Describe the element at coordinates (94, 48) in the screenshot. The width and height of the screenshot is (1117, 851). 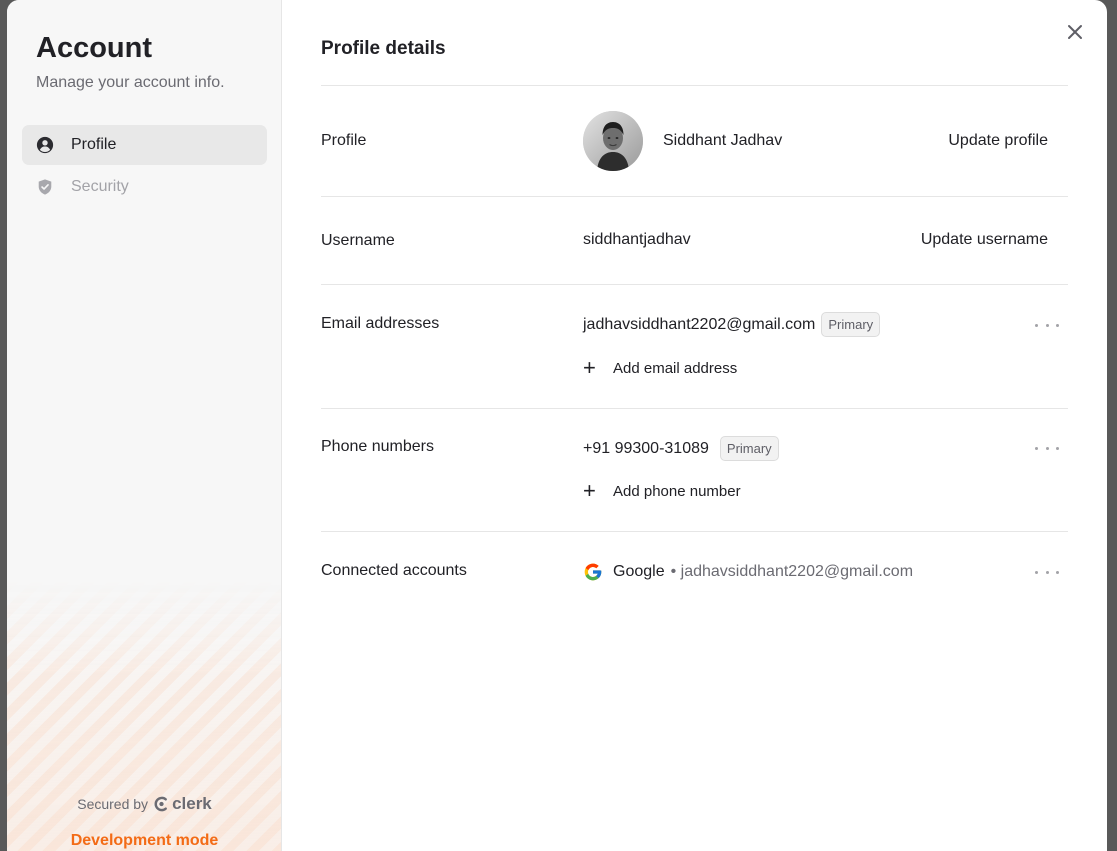
I see `sidebar-title: Account` at that location.